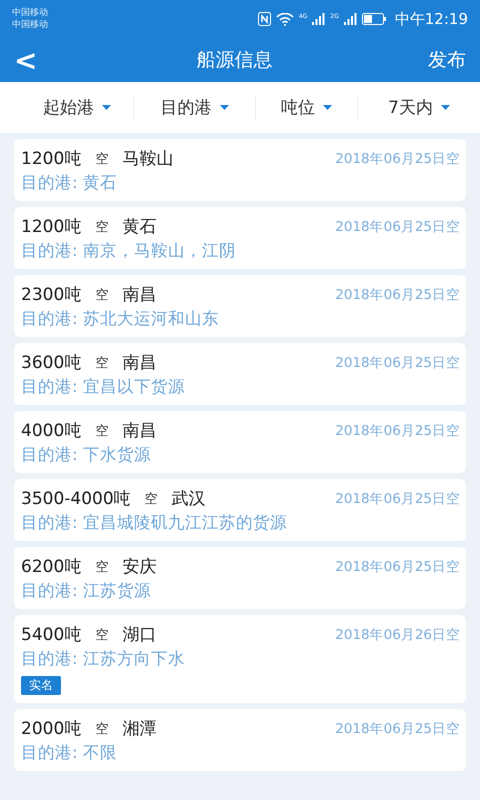 The height and width of the screenshot is (800, 480). What do you see at coordinates (76, 499) in the screenshot?
I see `tonnage: 3500-4000吨` at bounding box center [76, 499].